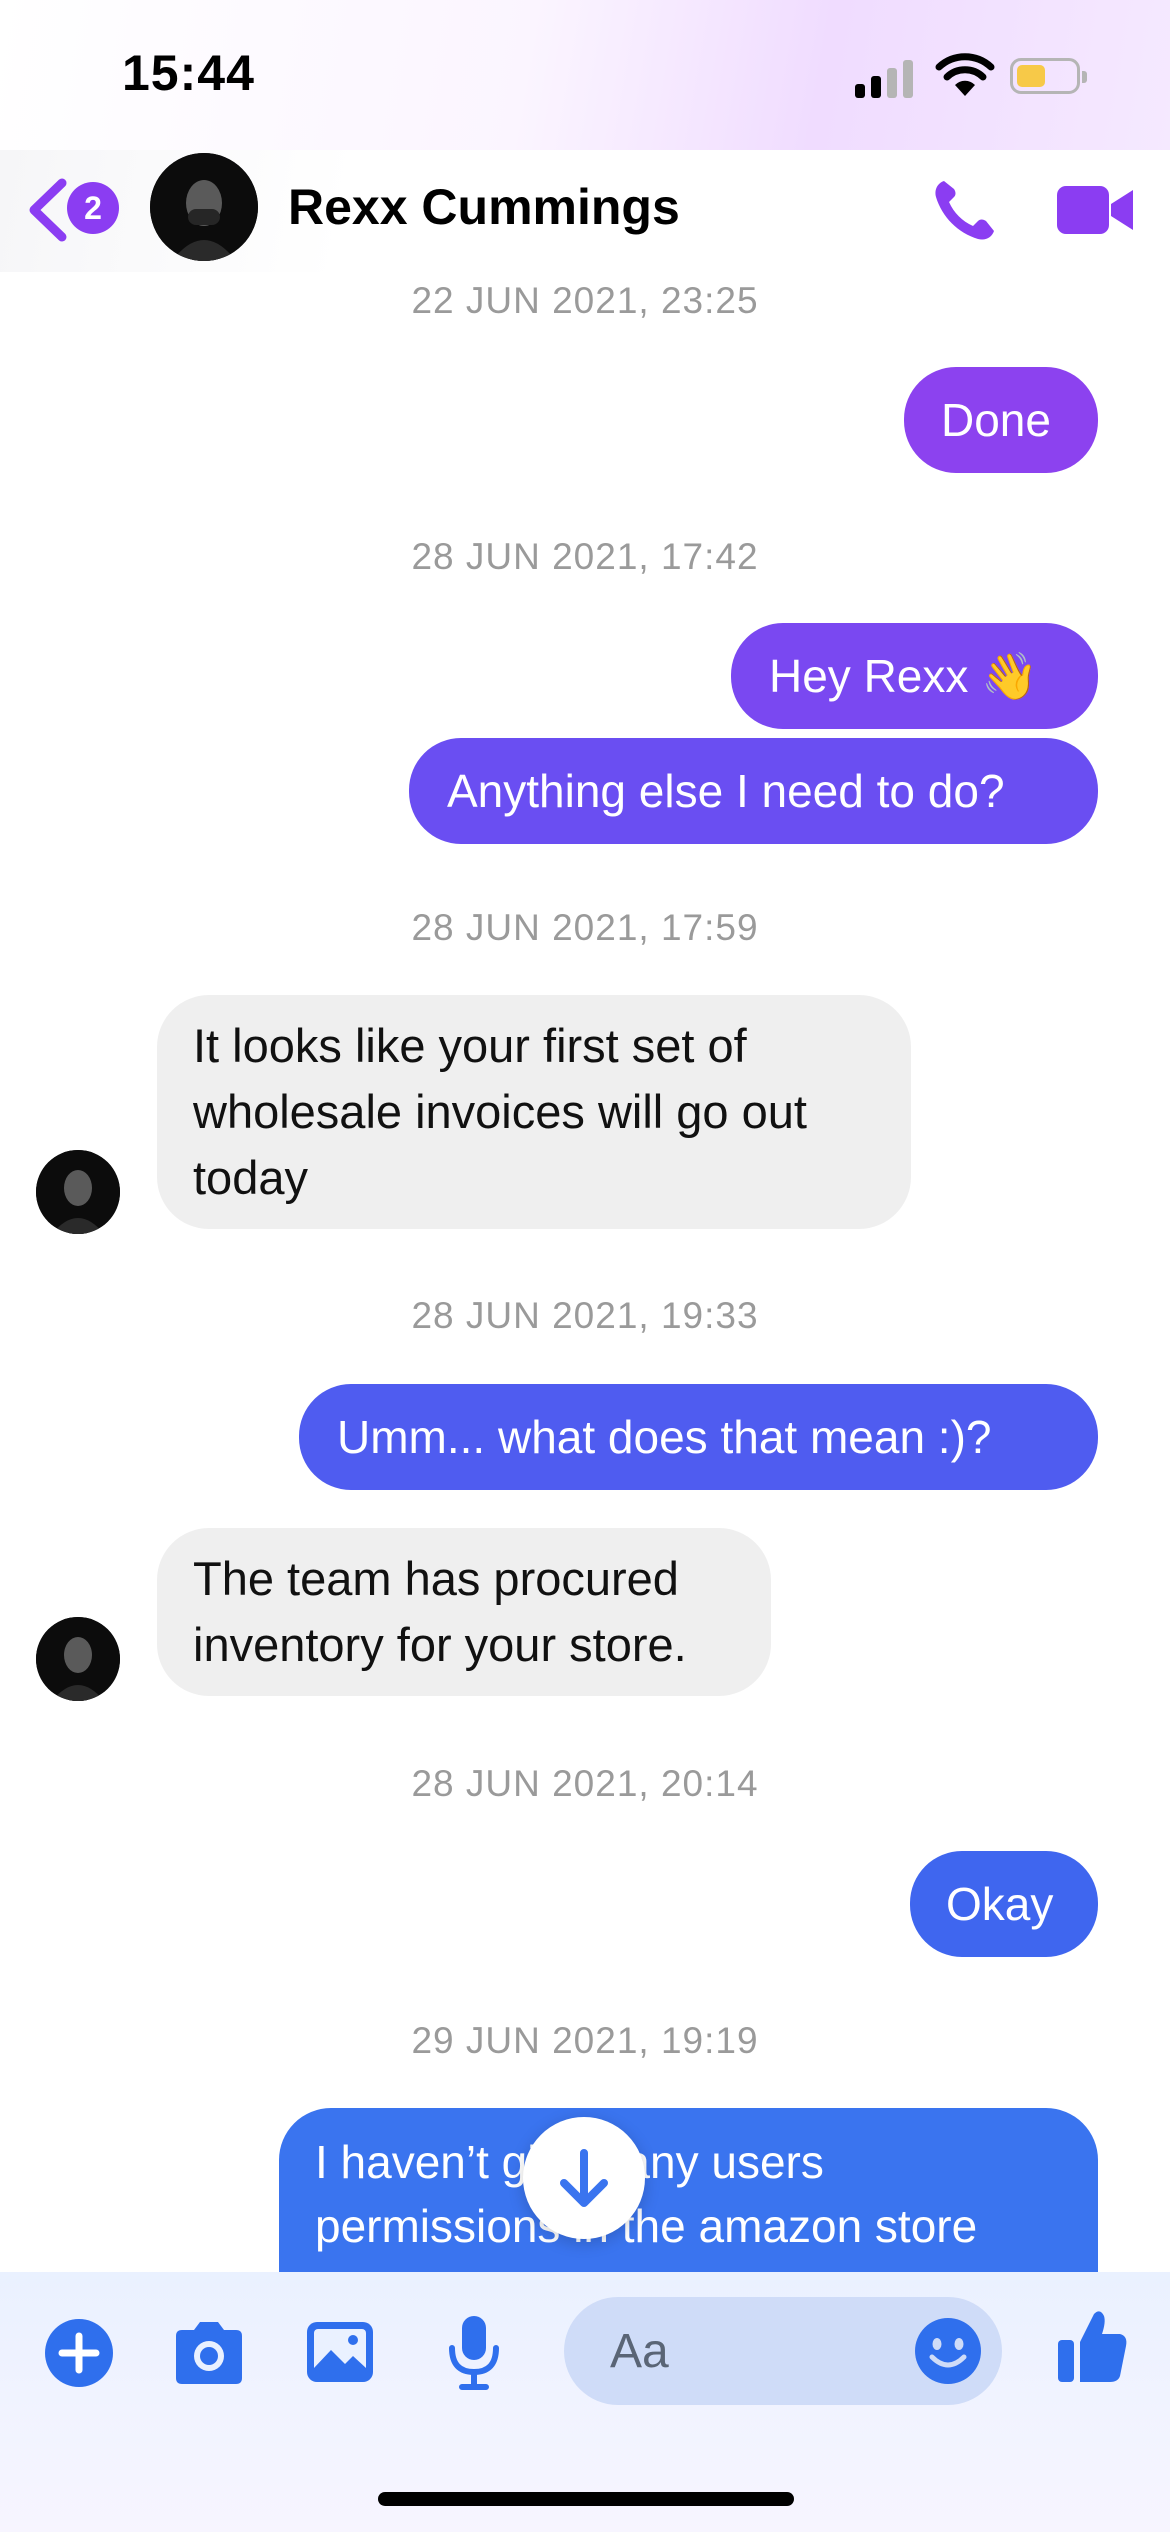 This screenshot has height=2532, width=1170. I want to click on outgoing-message: Done, so click(1001, 420).